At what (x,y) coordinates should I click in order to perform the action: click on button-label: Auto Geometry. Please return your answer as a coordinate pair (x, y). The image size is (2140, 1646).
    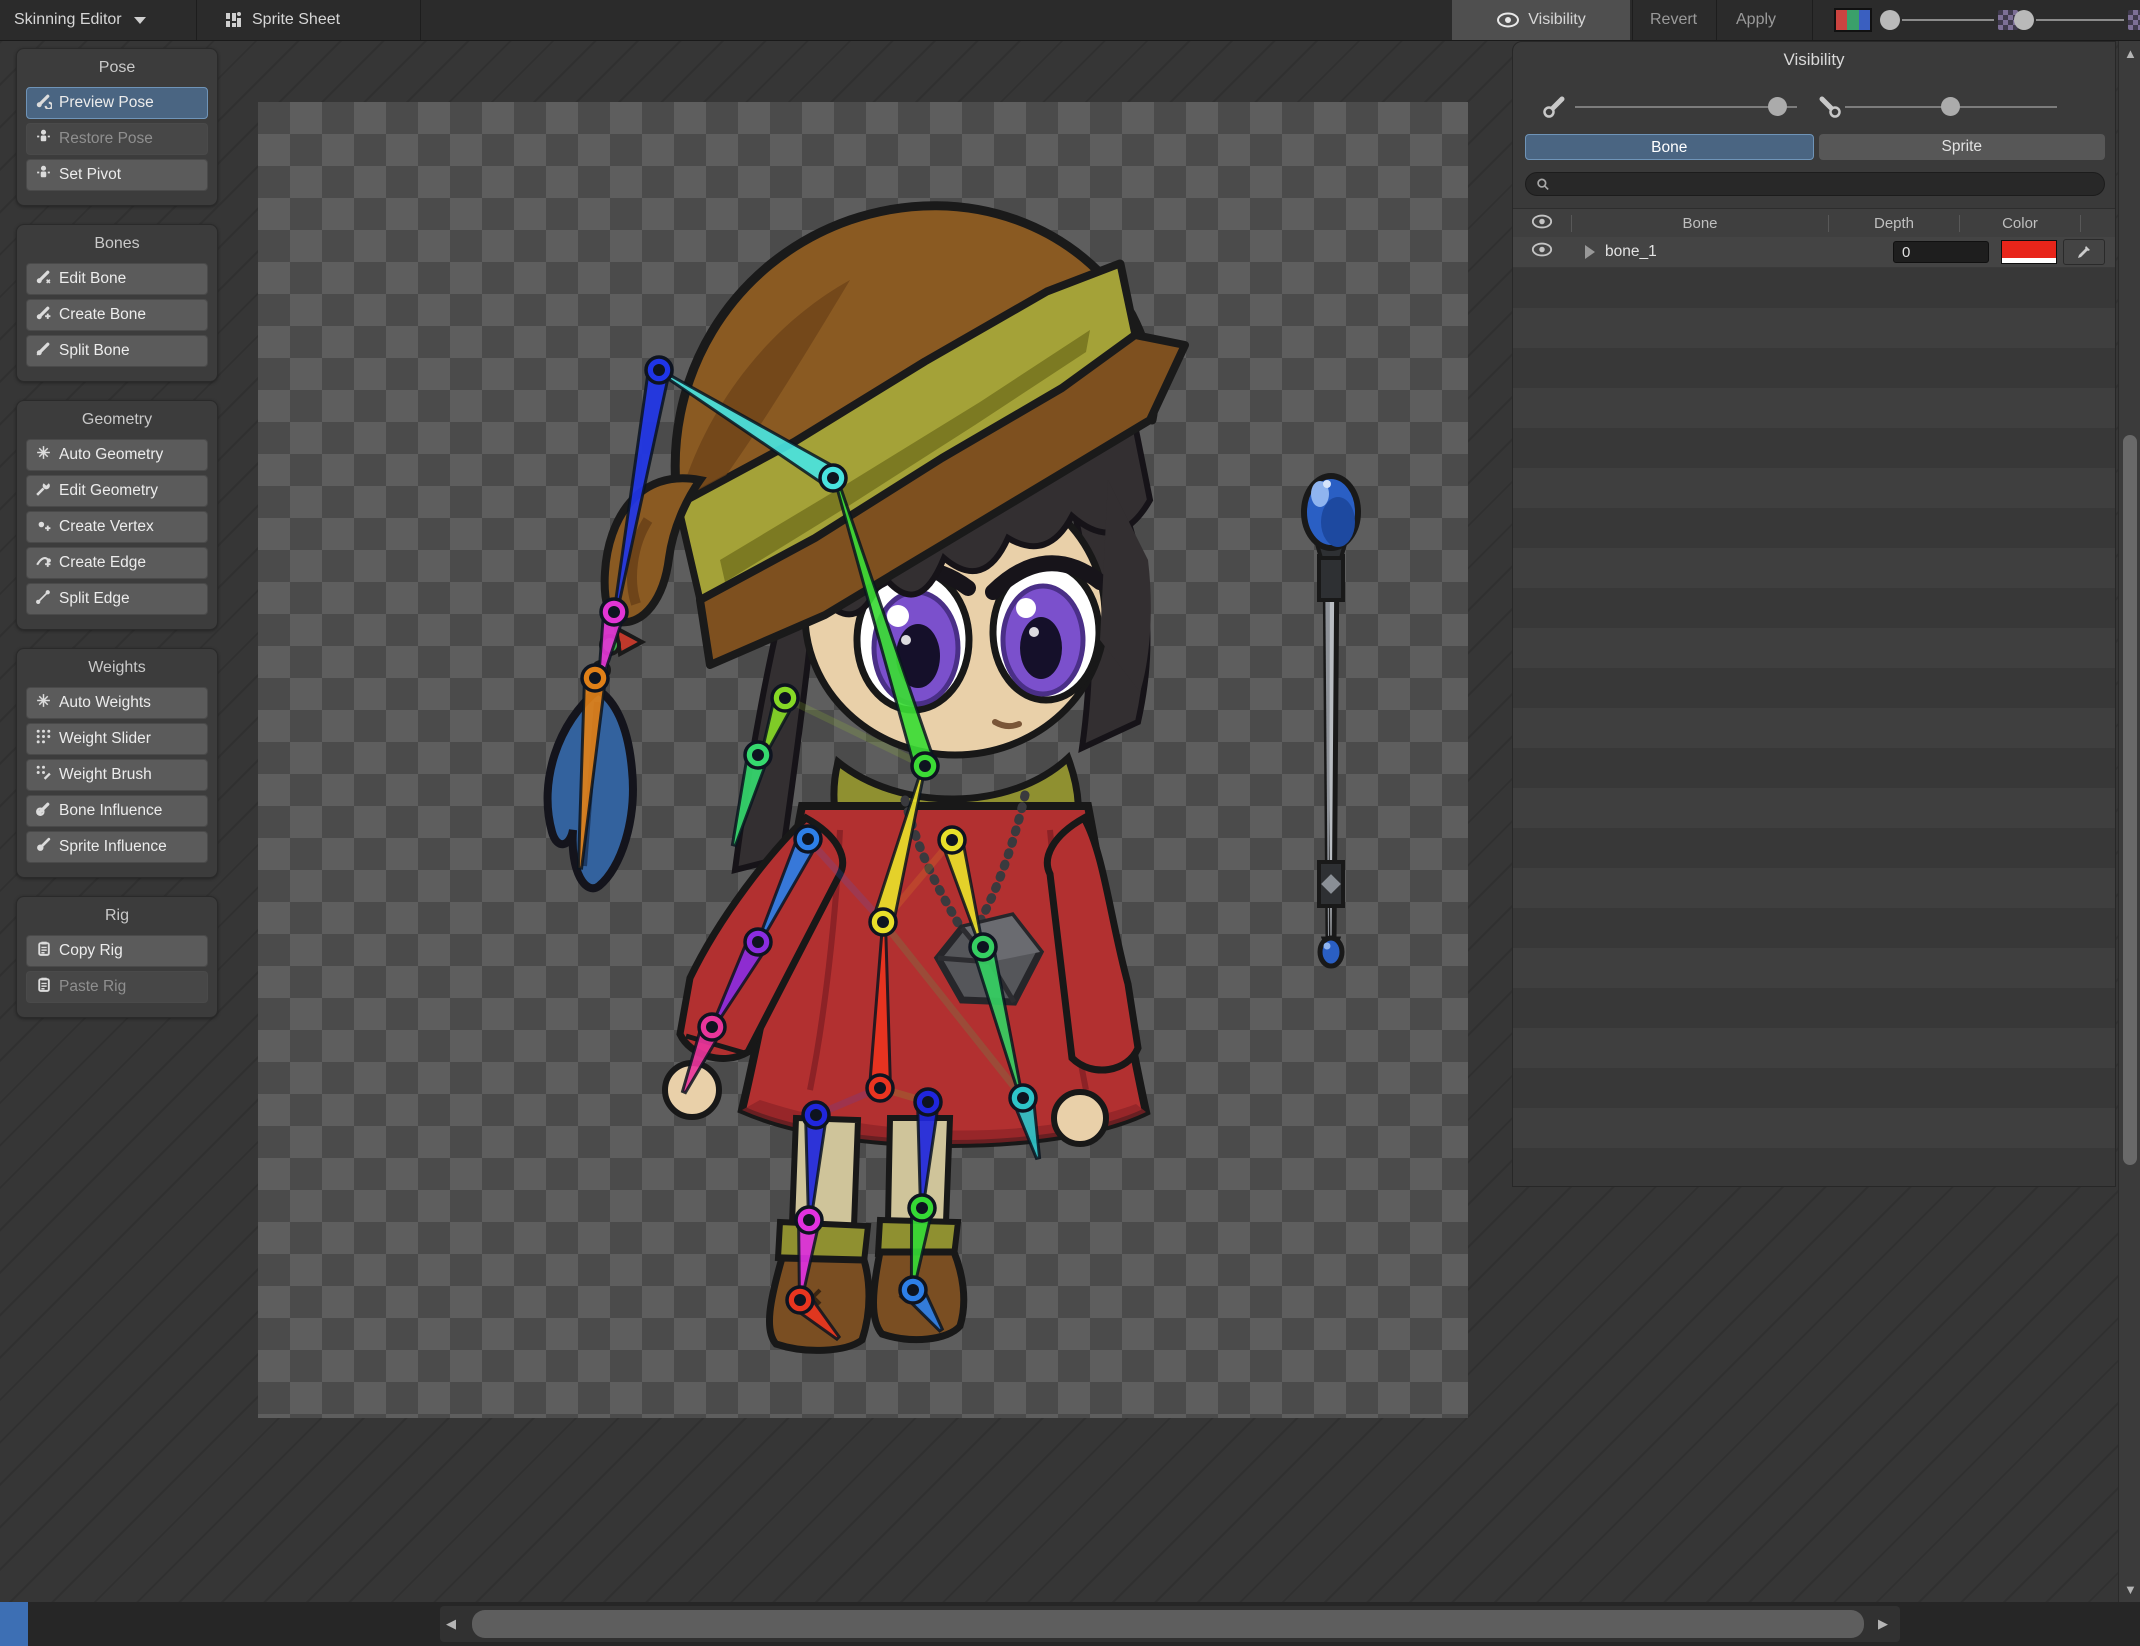
    Looking at the image, I should click on (111, 454).